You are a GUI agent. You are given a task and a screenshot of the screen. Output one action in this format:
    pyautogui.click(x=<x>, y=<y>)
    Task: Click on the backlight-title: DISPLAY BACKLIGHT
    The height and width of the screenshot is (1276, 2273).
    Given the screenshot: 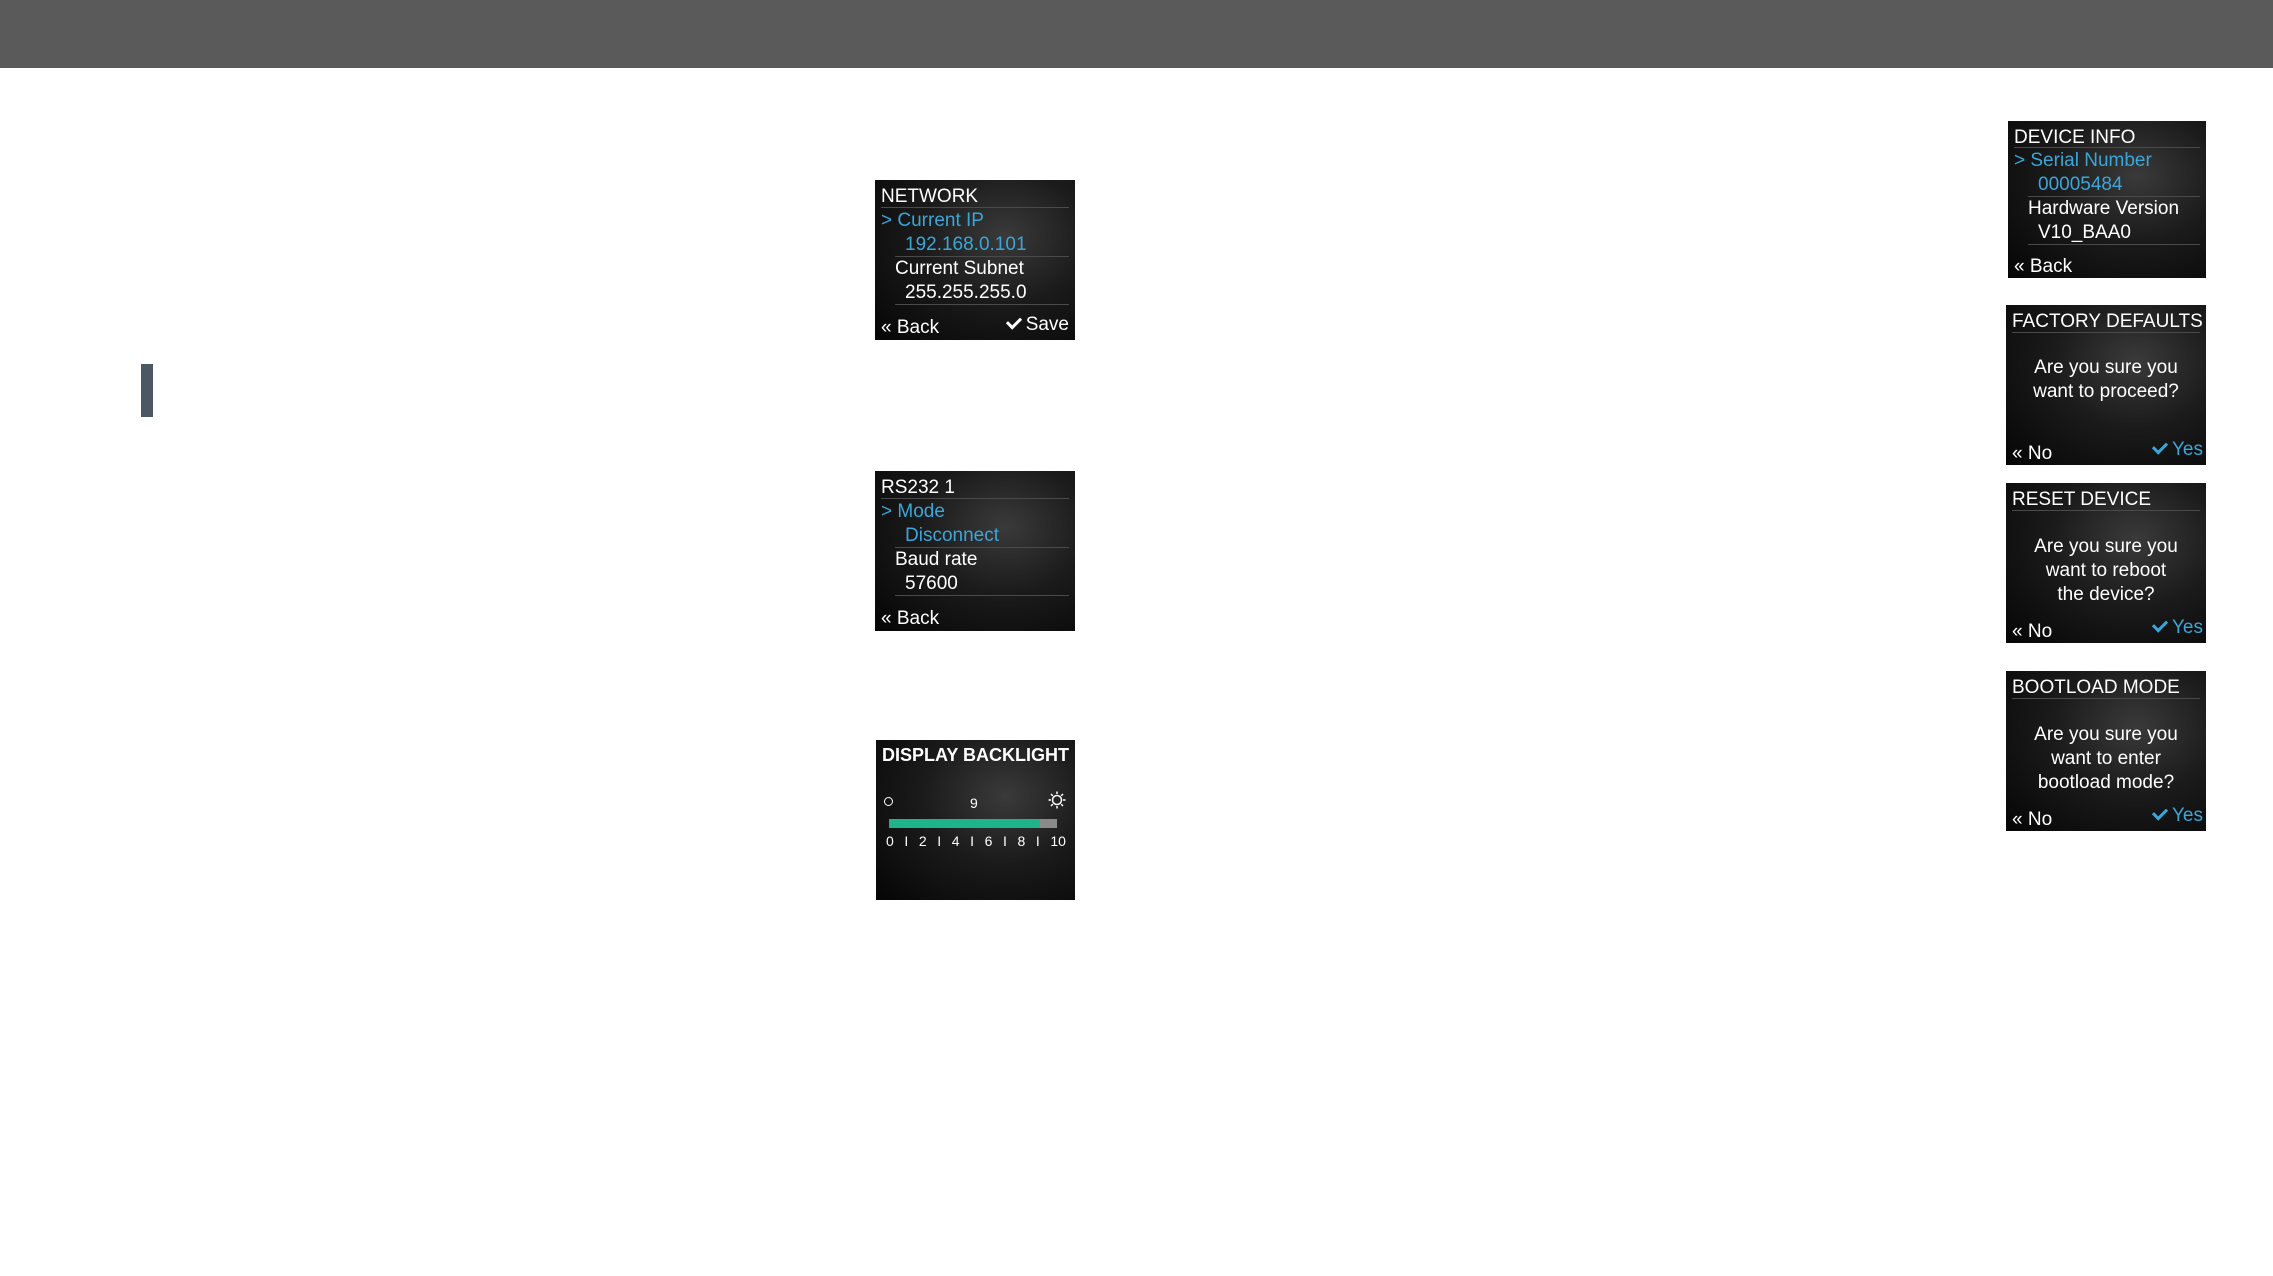 What is the action you would take?
    pyautogui.click(x=976, y=755)
    